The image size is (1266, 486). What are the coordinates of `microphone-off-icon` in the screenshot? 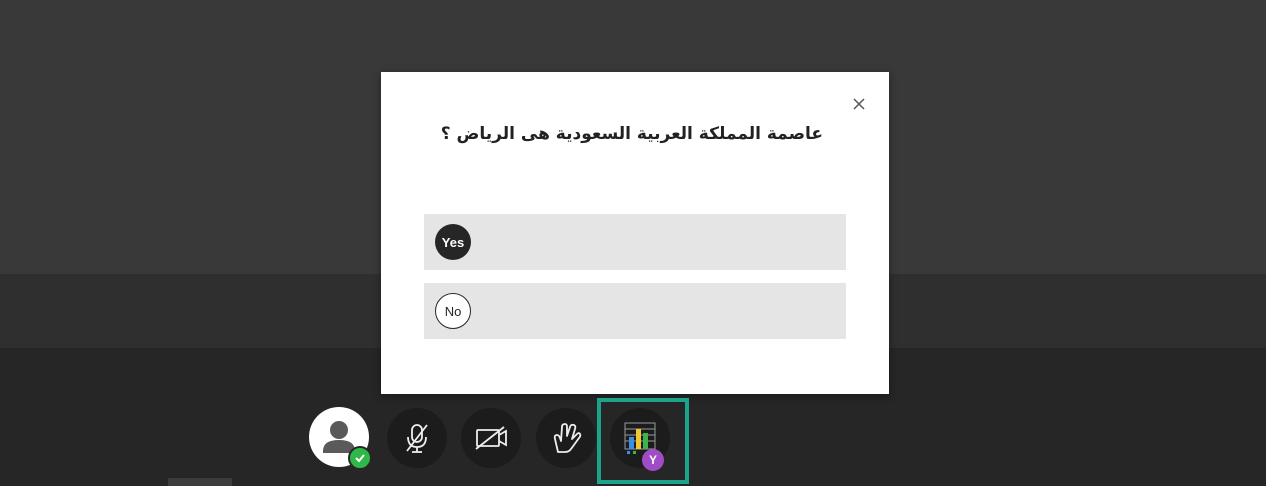 It's located at (417, 438).